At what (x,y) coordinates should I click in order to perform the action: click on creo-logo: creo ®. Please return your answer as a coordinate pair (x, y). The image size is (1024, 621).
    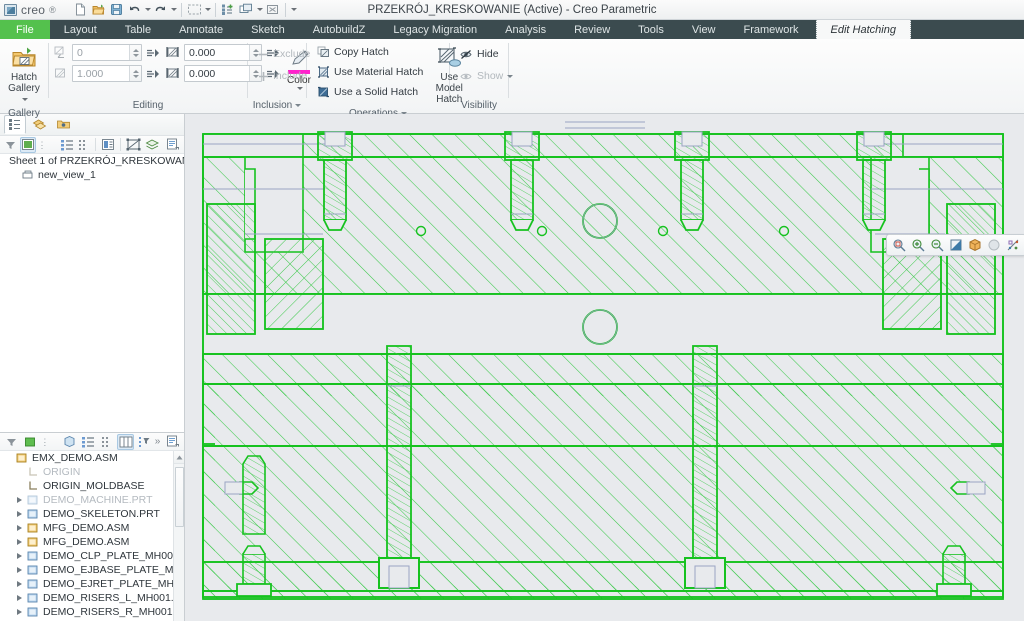
    Looking at the image, I should click on (28, 10).